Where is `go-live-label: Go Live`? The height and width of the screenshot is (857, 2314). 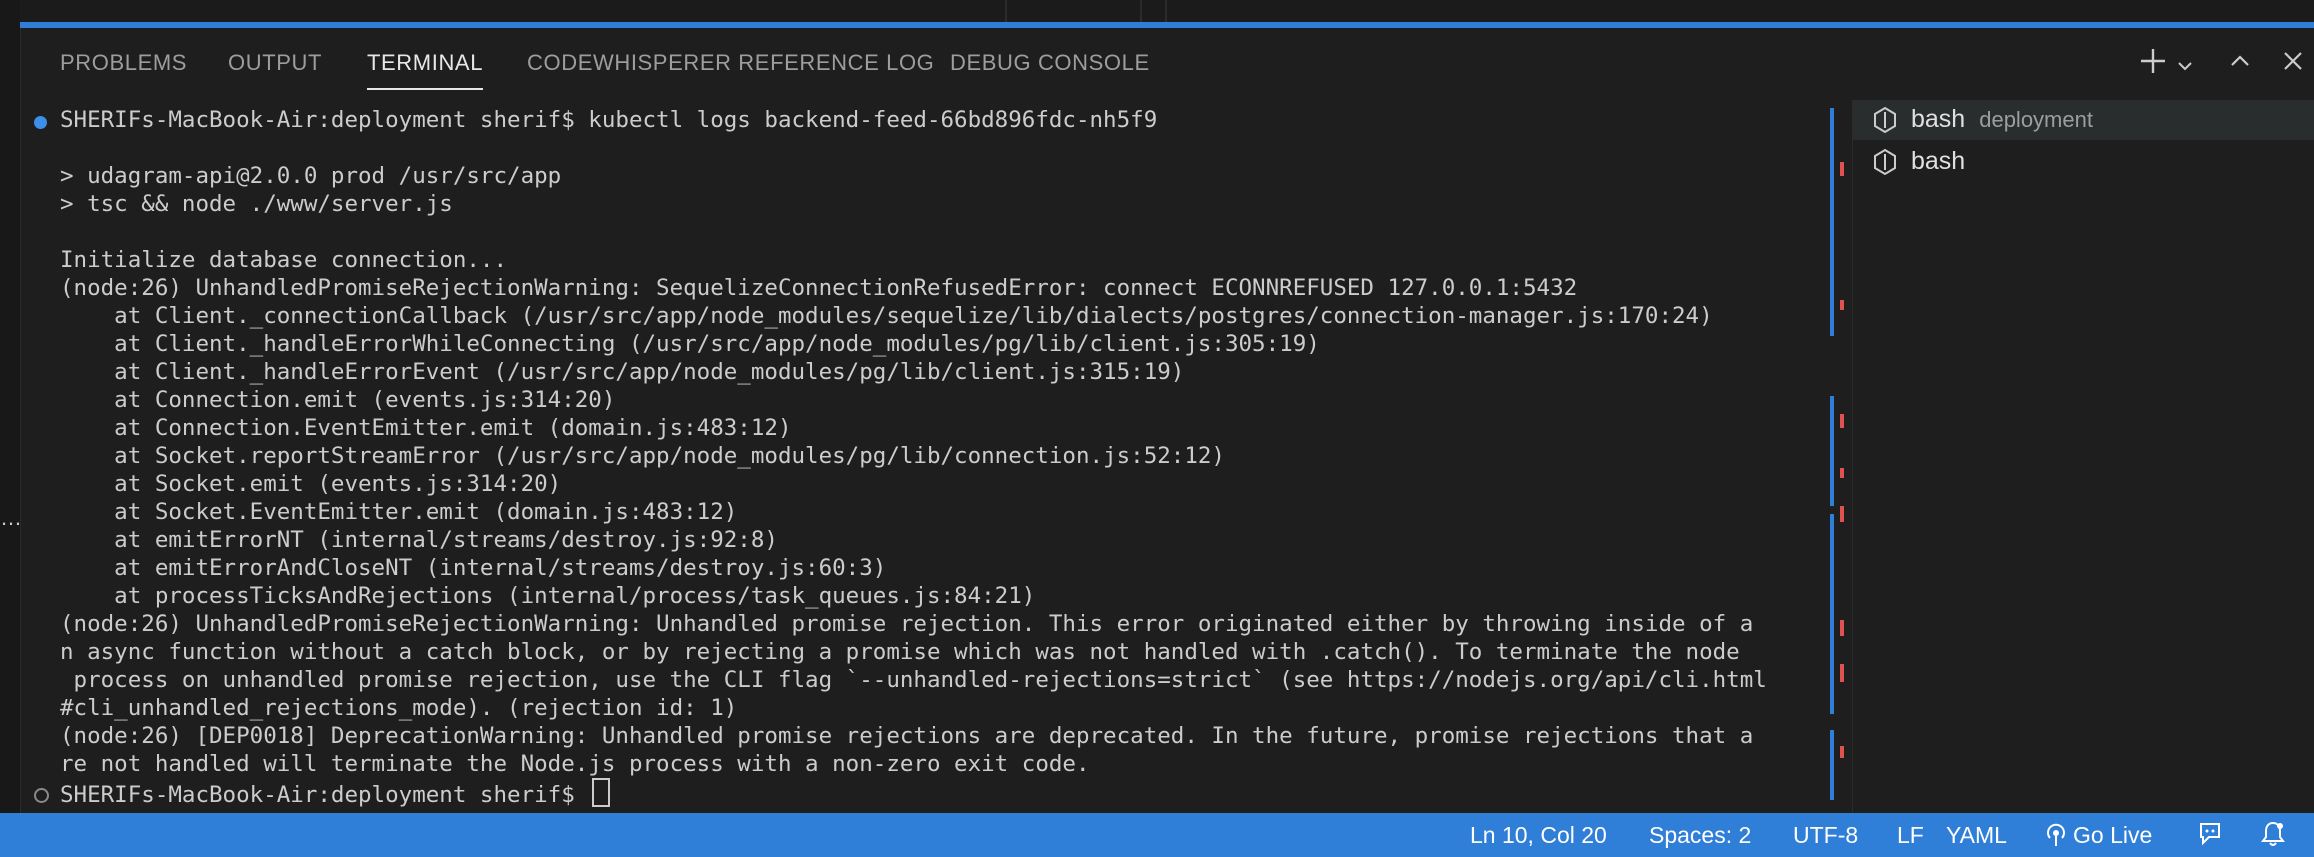 go-live-label: Go Live is located at coordinates (2113, 835).